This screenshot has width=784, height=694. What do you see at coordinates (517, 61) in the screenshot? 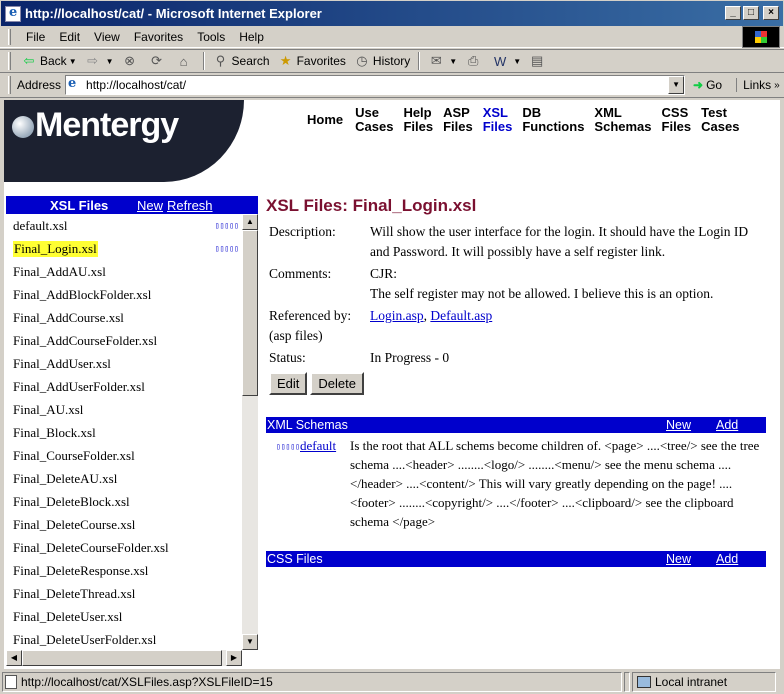
I see `edit-dropdown-icon: ▼` at bounding box center [517, 61].